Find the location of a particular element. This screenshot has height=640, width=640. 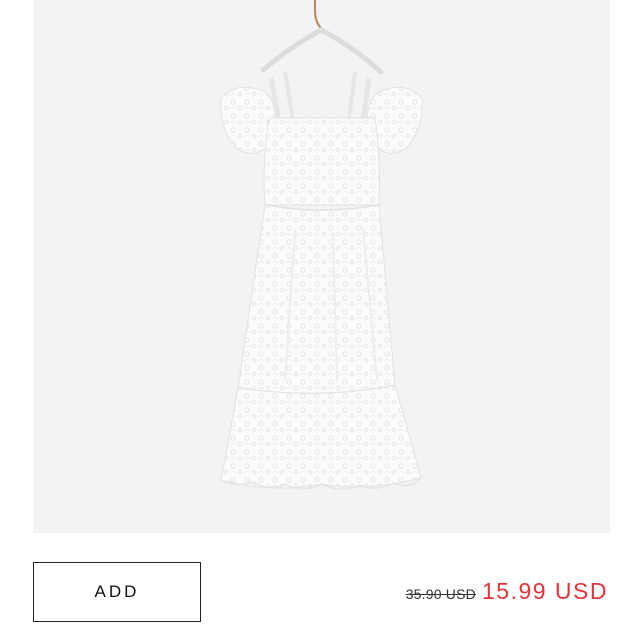

hanger-hook is located at coordinates (318, 14).